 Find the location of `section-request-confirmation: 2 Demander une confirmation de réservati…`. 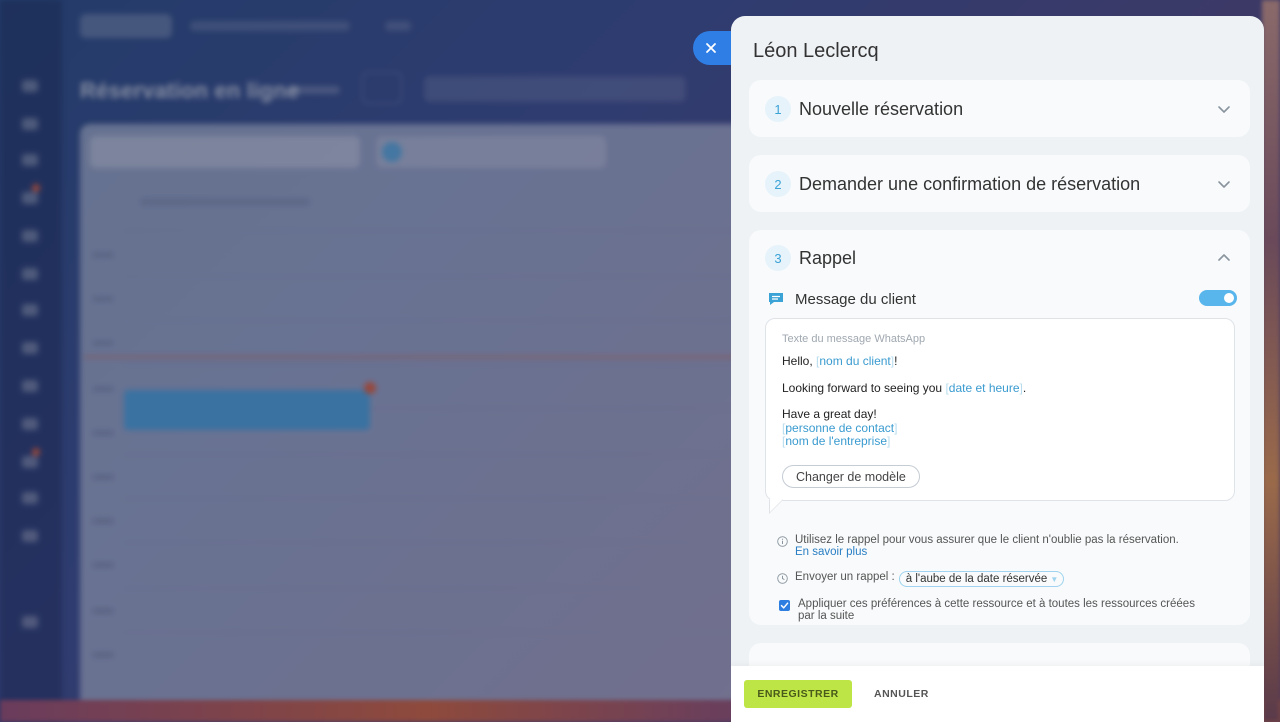

section-request-confirmation: 2 Demander une confirmation de réservati… is located at coordinates (999, 183).